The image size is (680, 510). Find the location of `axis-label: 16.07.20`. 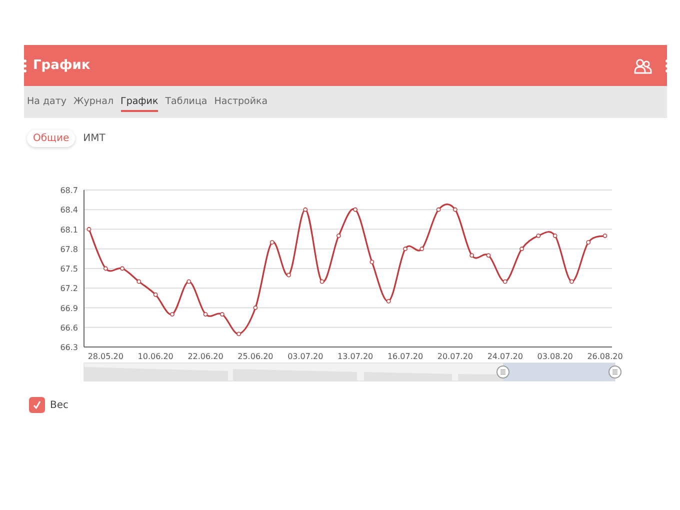

axis-label: 16.07.20 is located at coordinates (405, 356).